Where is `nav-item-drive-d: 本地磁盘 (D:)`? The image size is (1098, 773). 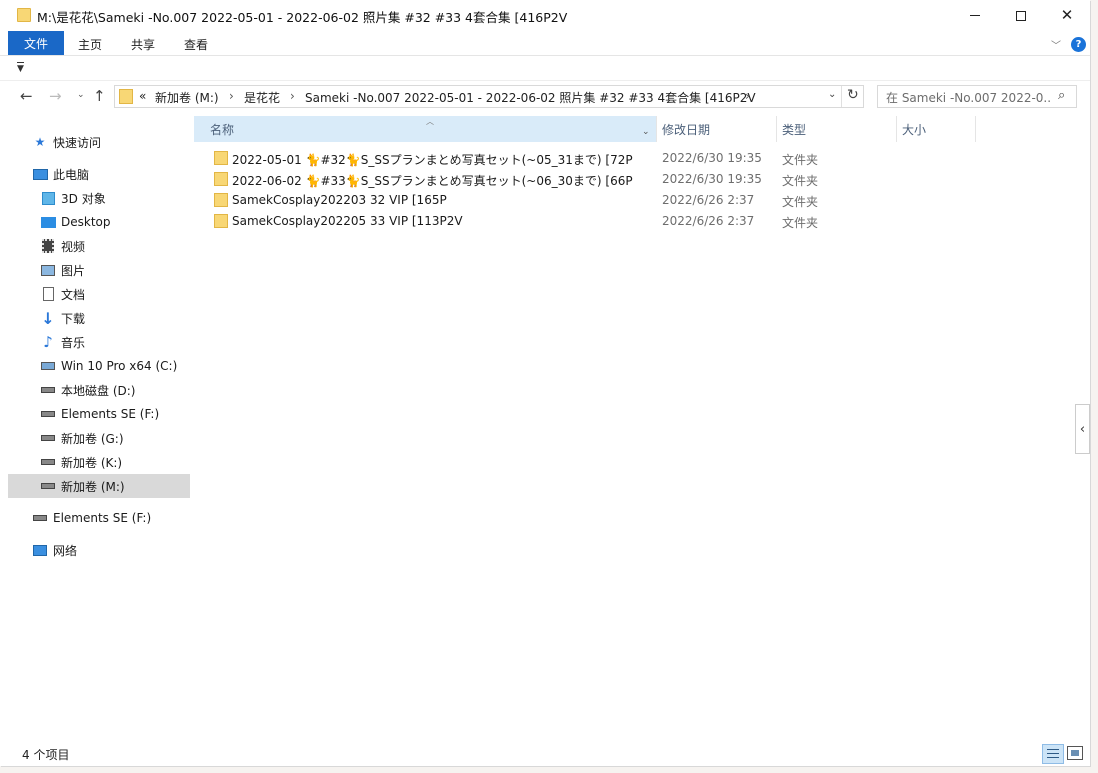
nav-item-drive-d: 本地磁盘 (D:) is located at coordinates (99, 390).